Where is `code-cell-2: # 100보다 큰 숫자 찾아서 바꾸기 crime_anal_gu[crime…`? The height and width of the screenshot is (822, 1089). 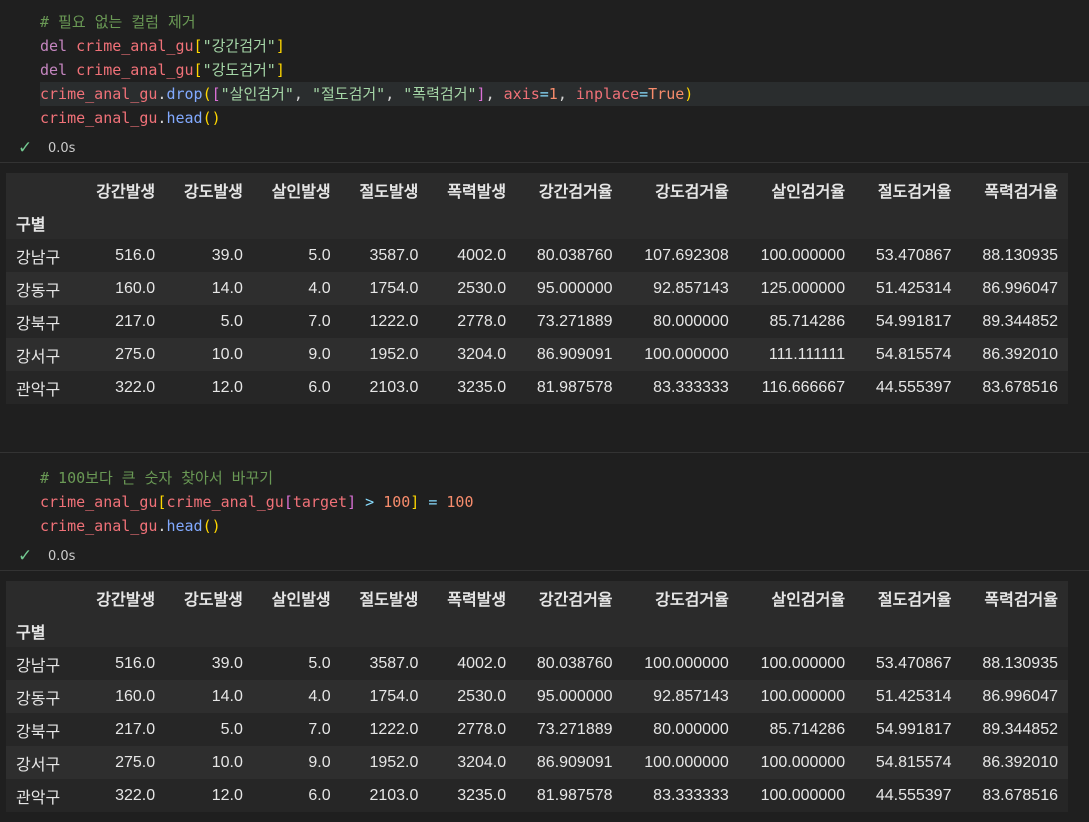 code-cell-2: # 100보다 큰 숫자 찾아서 바꾸기 crime_anal_gu[crime… is located at coordinates (544, 502).